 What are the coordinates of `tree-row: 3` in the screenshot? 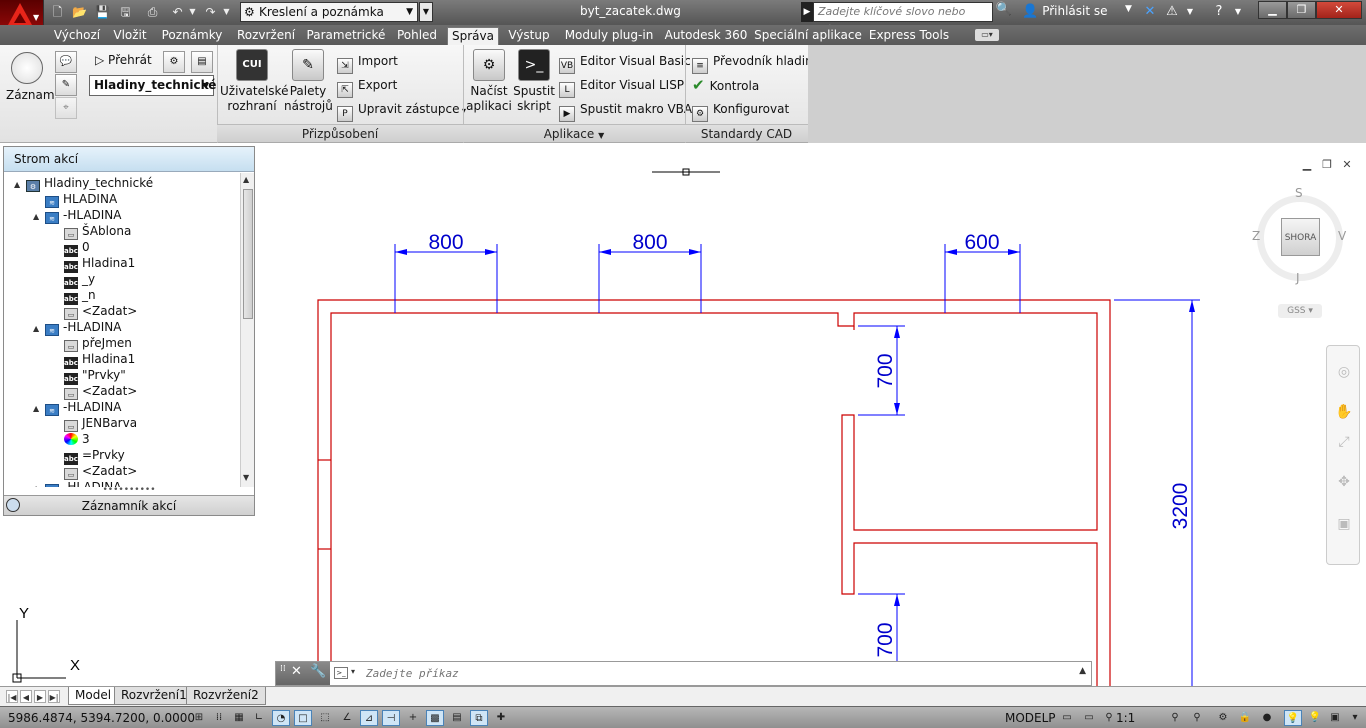 It's located at (71, 439).